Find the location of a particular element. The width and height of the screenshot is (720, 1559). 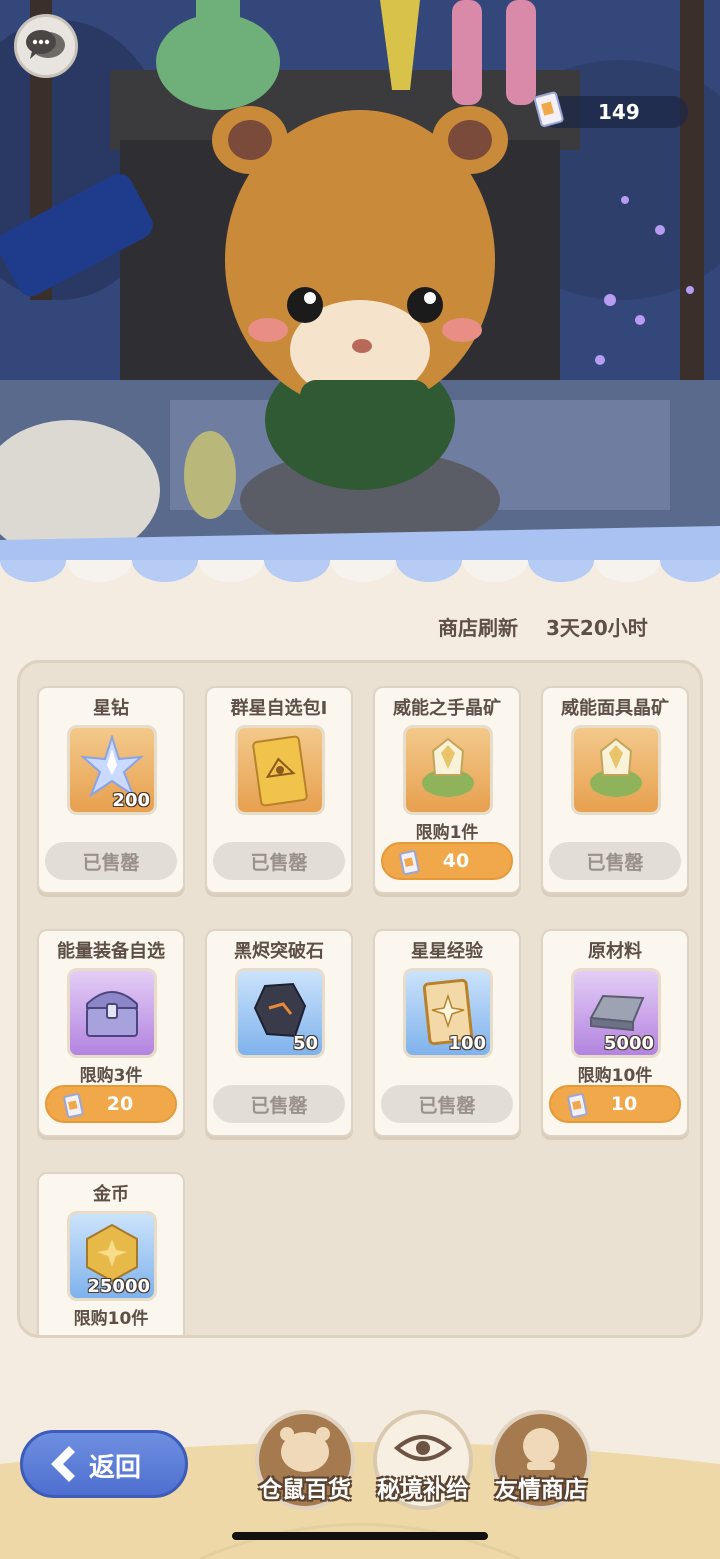

chat-button is located at coordinates (46, 46).